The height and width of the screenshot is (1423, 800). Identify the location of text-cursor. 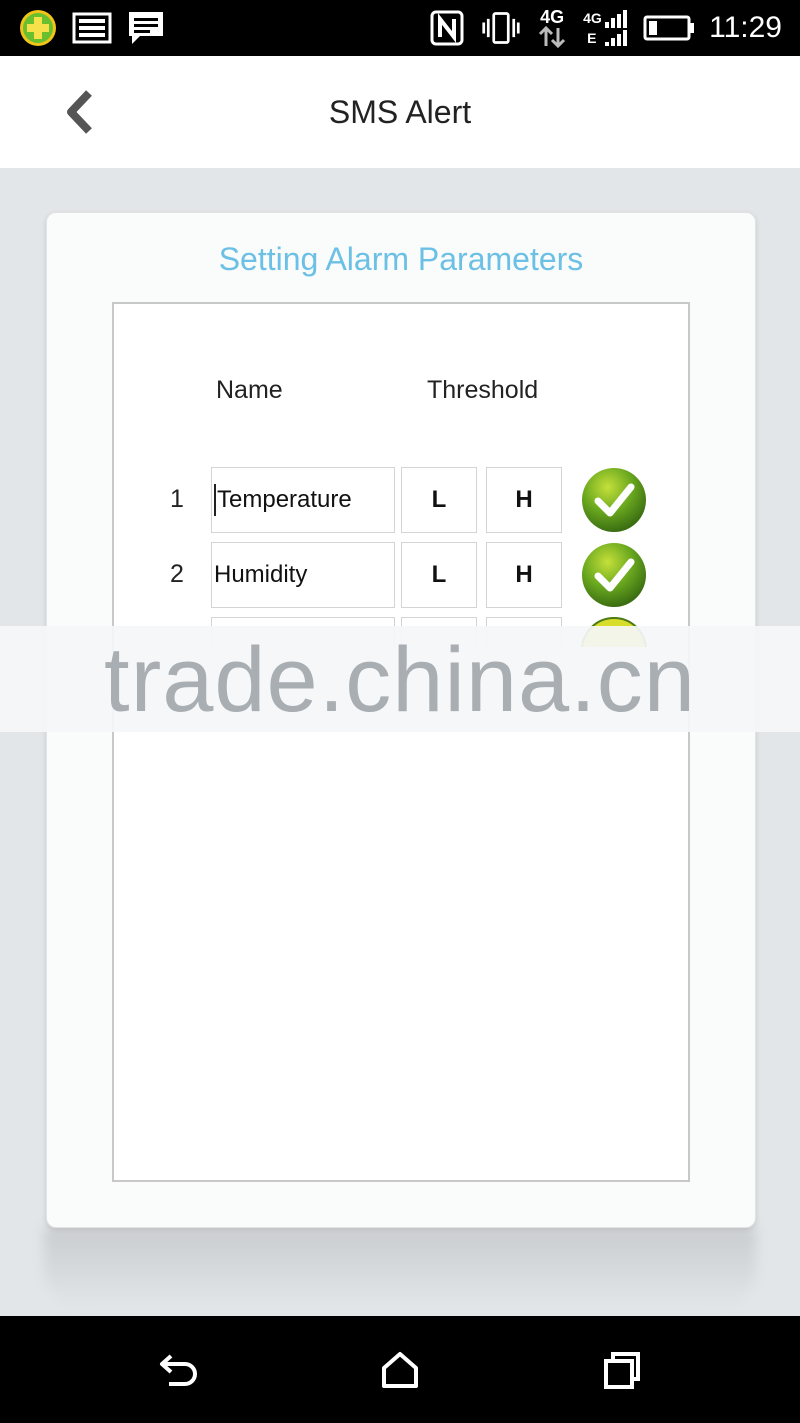
(215, 500).